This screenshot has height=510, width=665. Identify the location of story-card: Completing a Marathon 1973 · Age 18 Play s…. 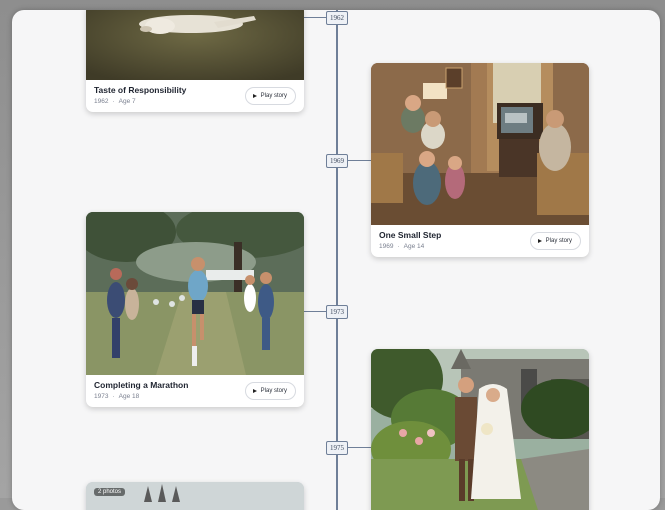
(195, 309).